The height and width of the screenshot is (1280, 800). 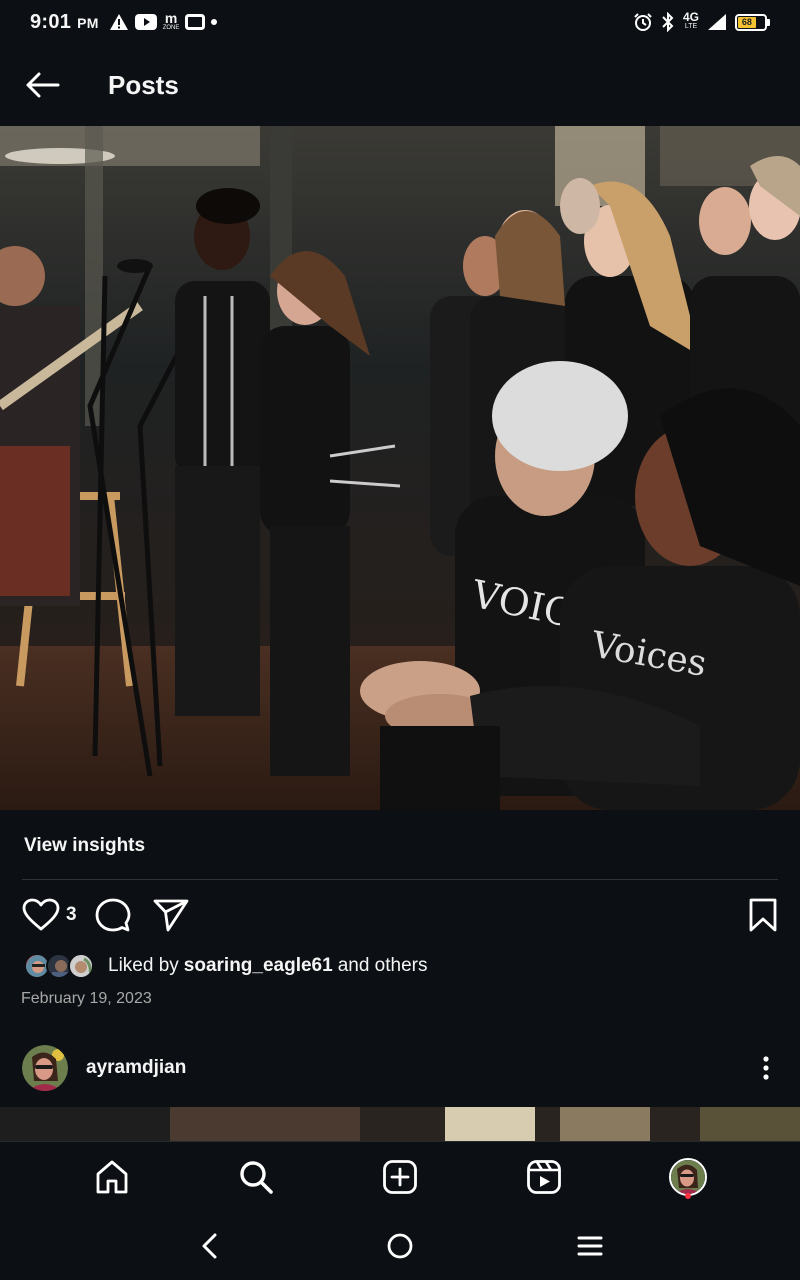 I want to click on comment-button, so click(x=113, y=915).